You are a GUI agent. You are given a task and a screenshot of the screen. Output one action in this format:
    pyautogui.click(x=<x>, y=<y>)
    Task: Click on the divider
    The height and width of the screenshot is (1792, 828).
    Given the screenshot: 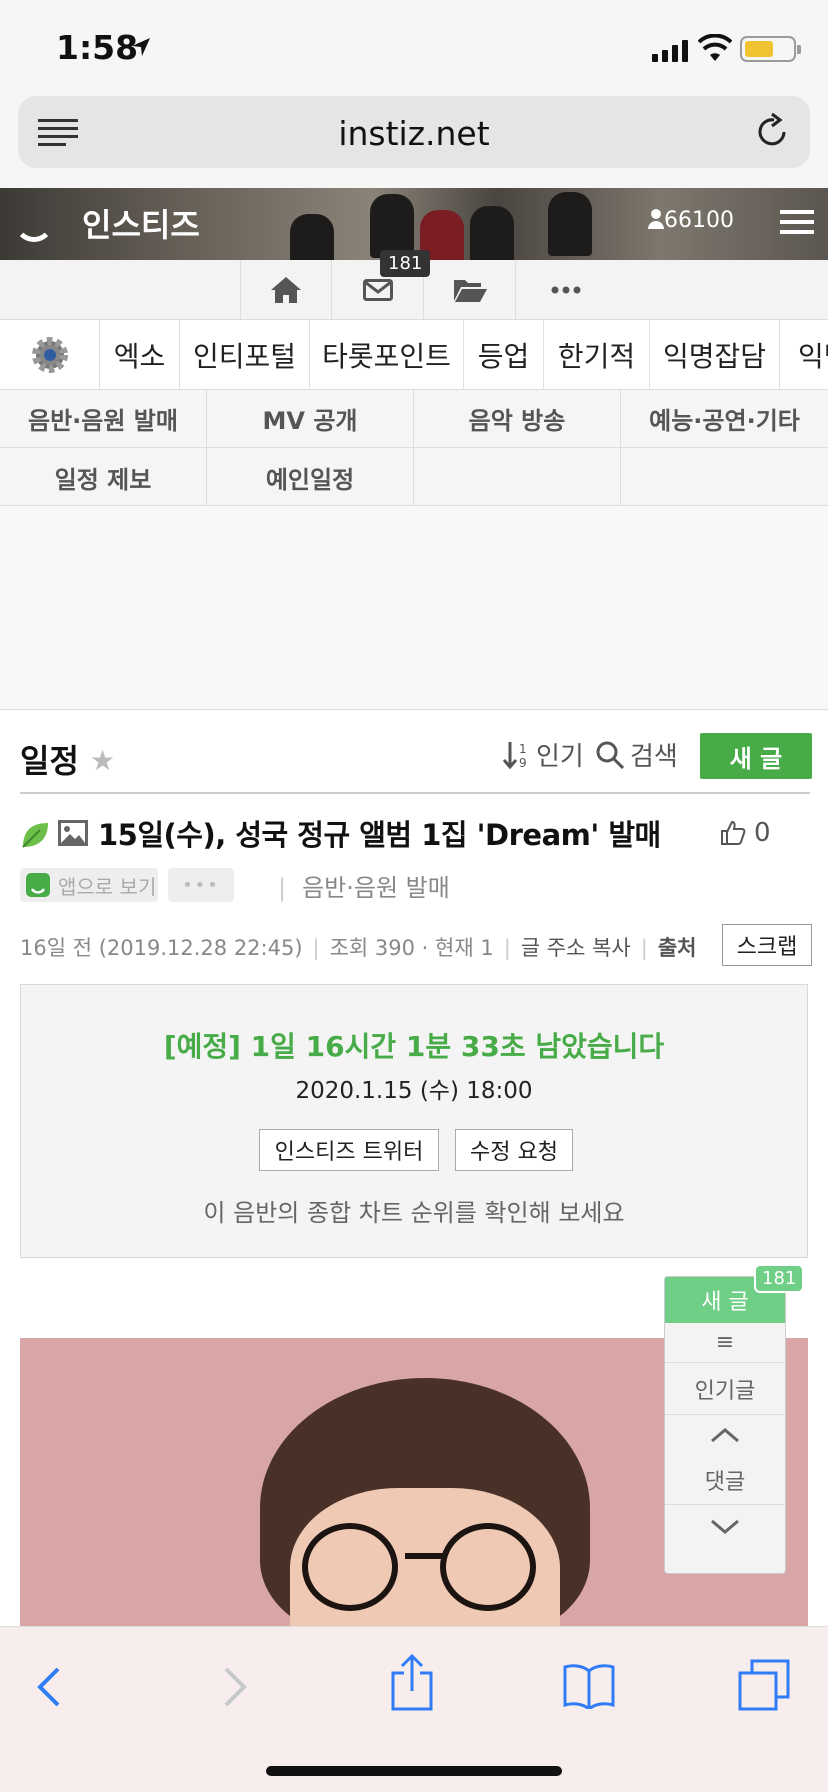 What is the action you would take?
    pyautogui.click(x=415, y=793)
    